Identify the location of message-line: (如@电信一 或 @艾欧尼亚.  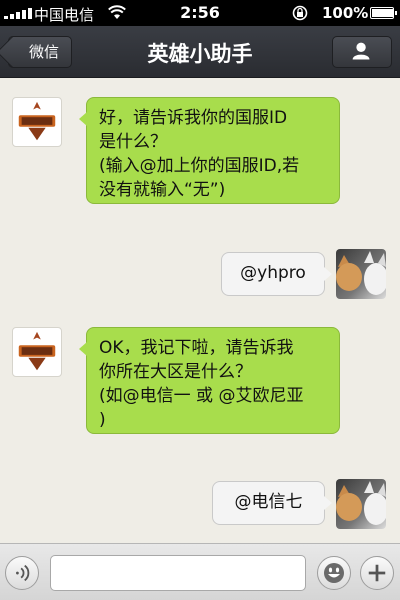
(201, 396).